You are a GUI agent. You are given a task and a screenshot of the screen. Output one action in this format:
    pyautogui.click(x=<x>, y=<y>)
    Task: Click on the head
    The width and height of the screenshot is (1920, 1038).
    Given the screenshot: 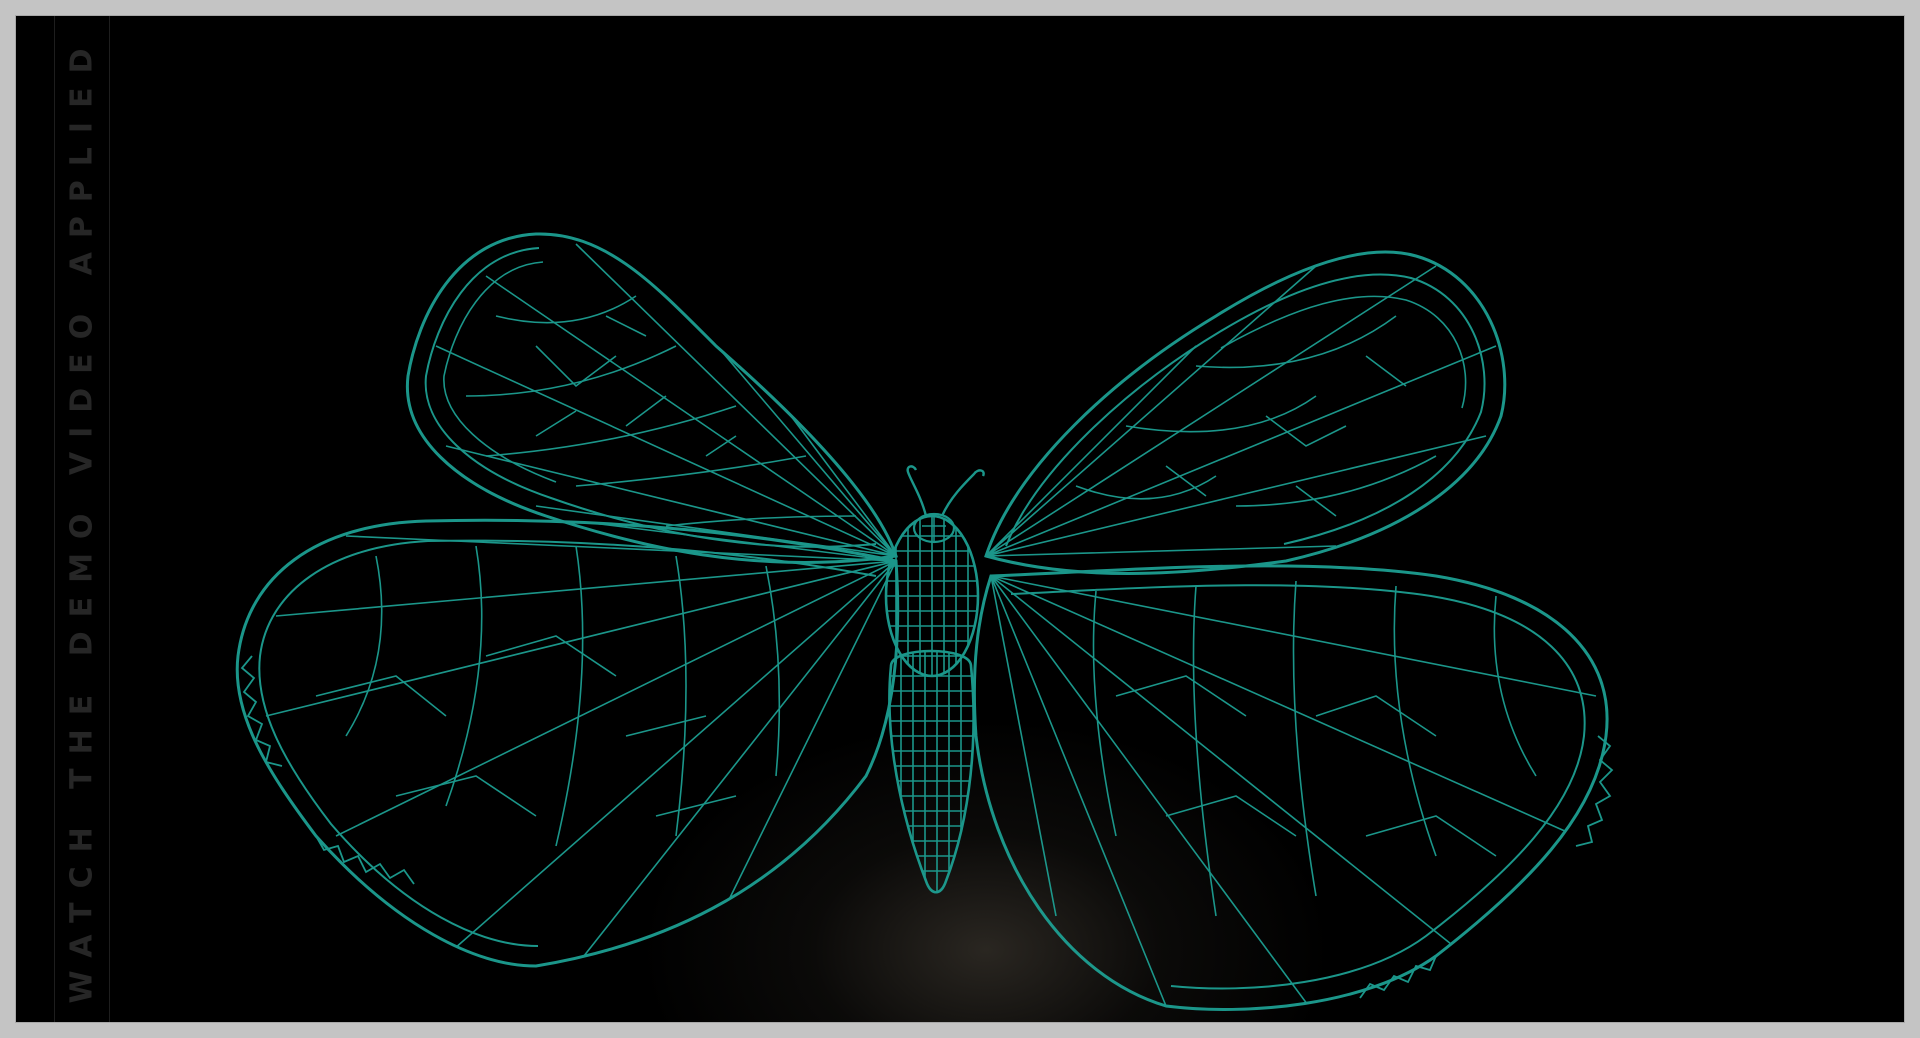 What is the action you would take?
    pyautogui.click(x=945, y=504)
    